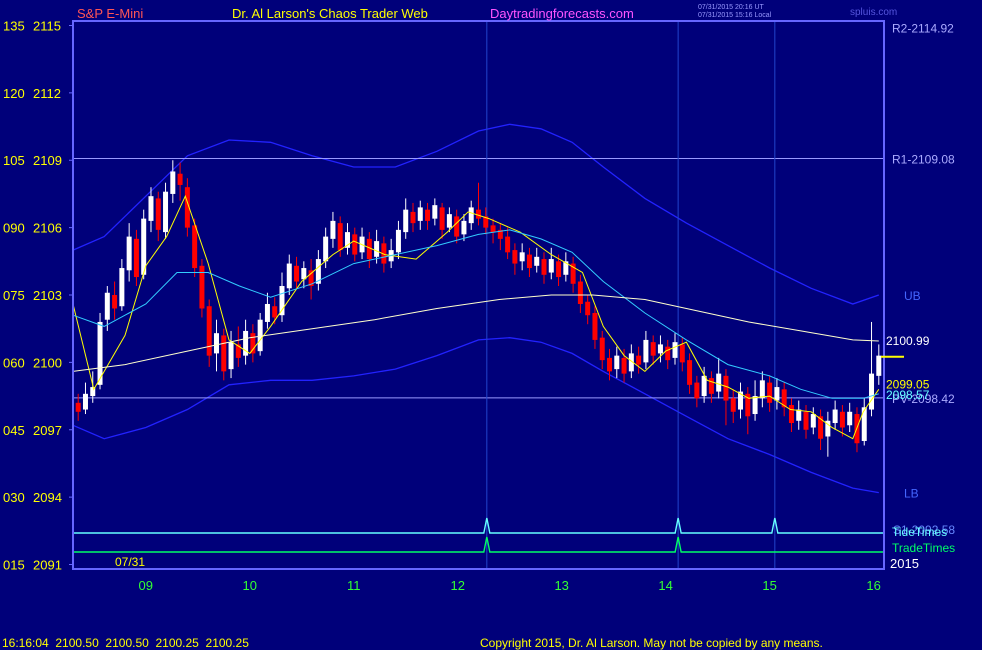 The width and height of the screenshot is (982, 650). What do you see at coordinates (14, 295) in the screenshot?
I see `y-tick-label-left: 075` at bounding box center [14, 295].